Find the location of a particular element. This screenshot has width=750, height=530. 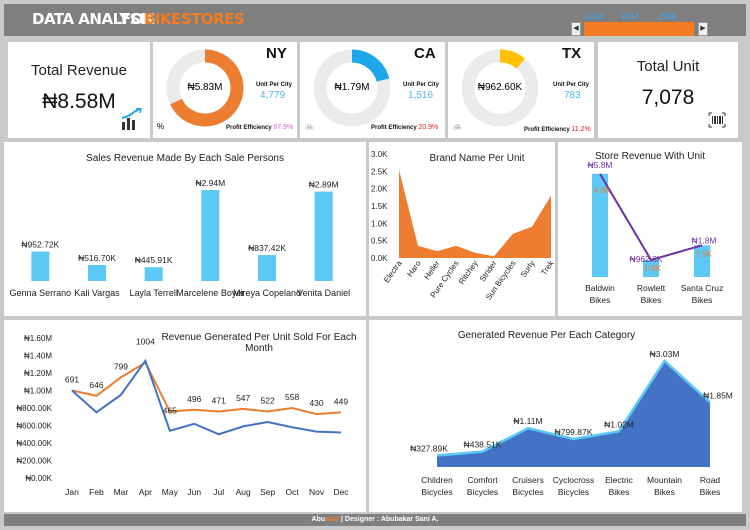

month-data-label: 558 is located at coordinates (292, 397).